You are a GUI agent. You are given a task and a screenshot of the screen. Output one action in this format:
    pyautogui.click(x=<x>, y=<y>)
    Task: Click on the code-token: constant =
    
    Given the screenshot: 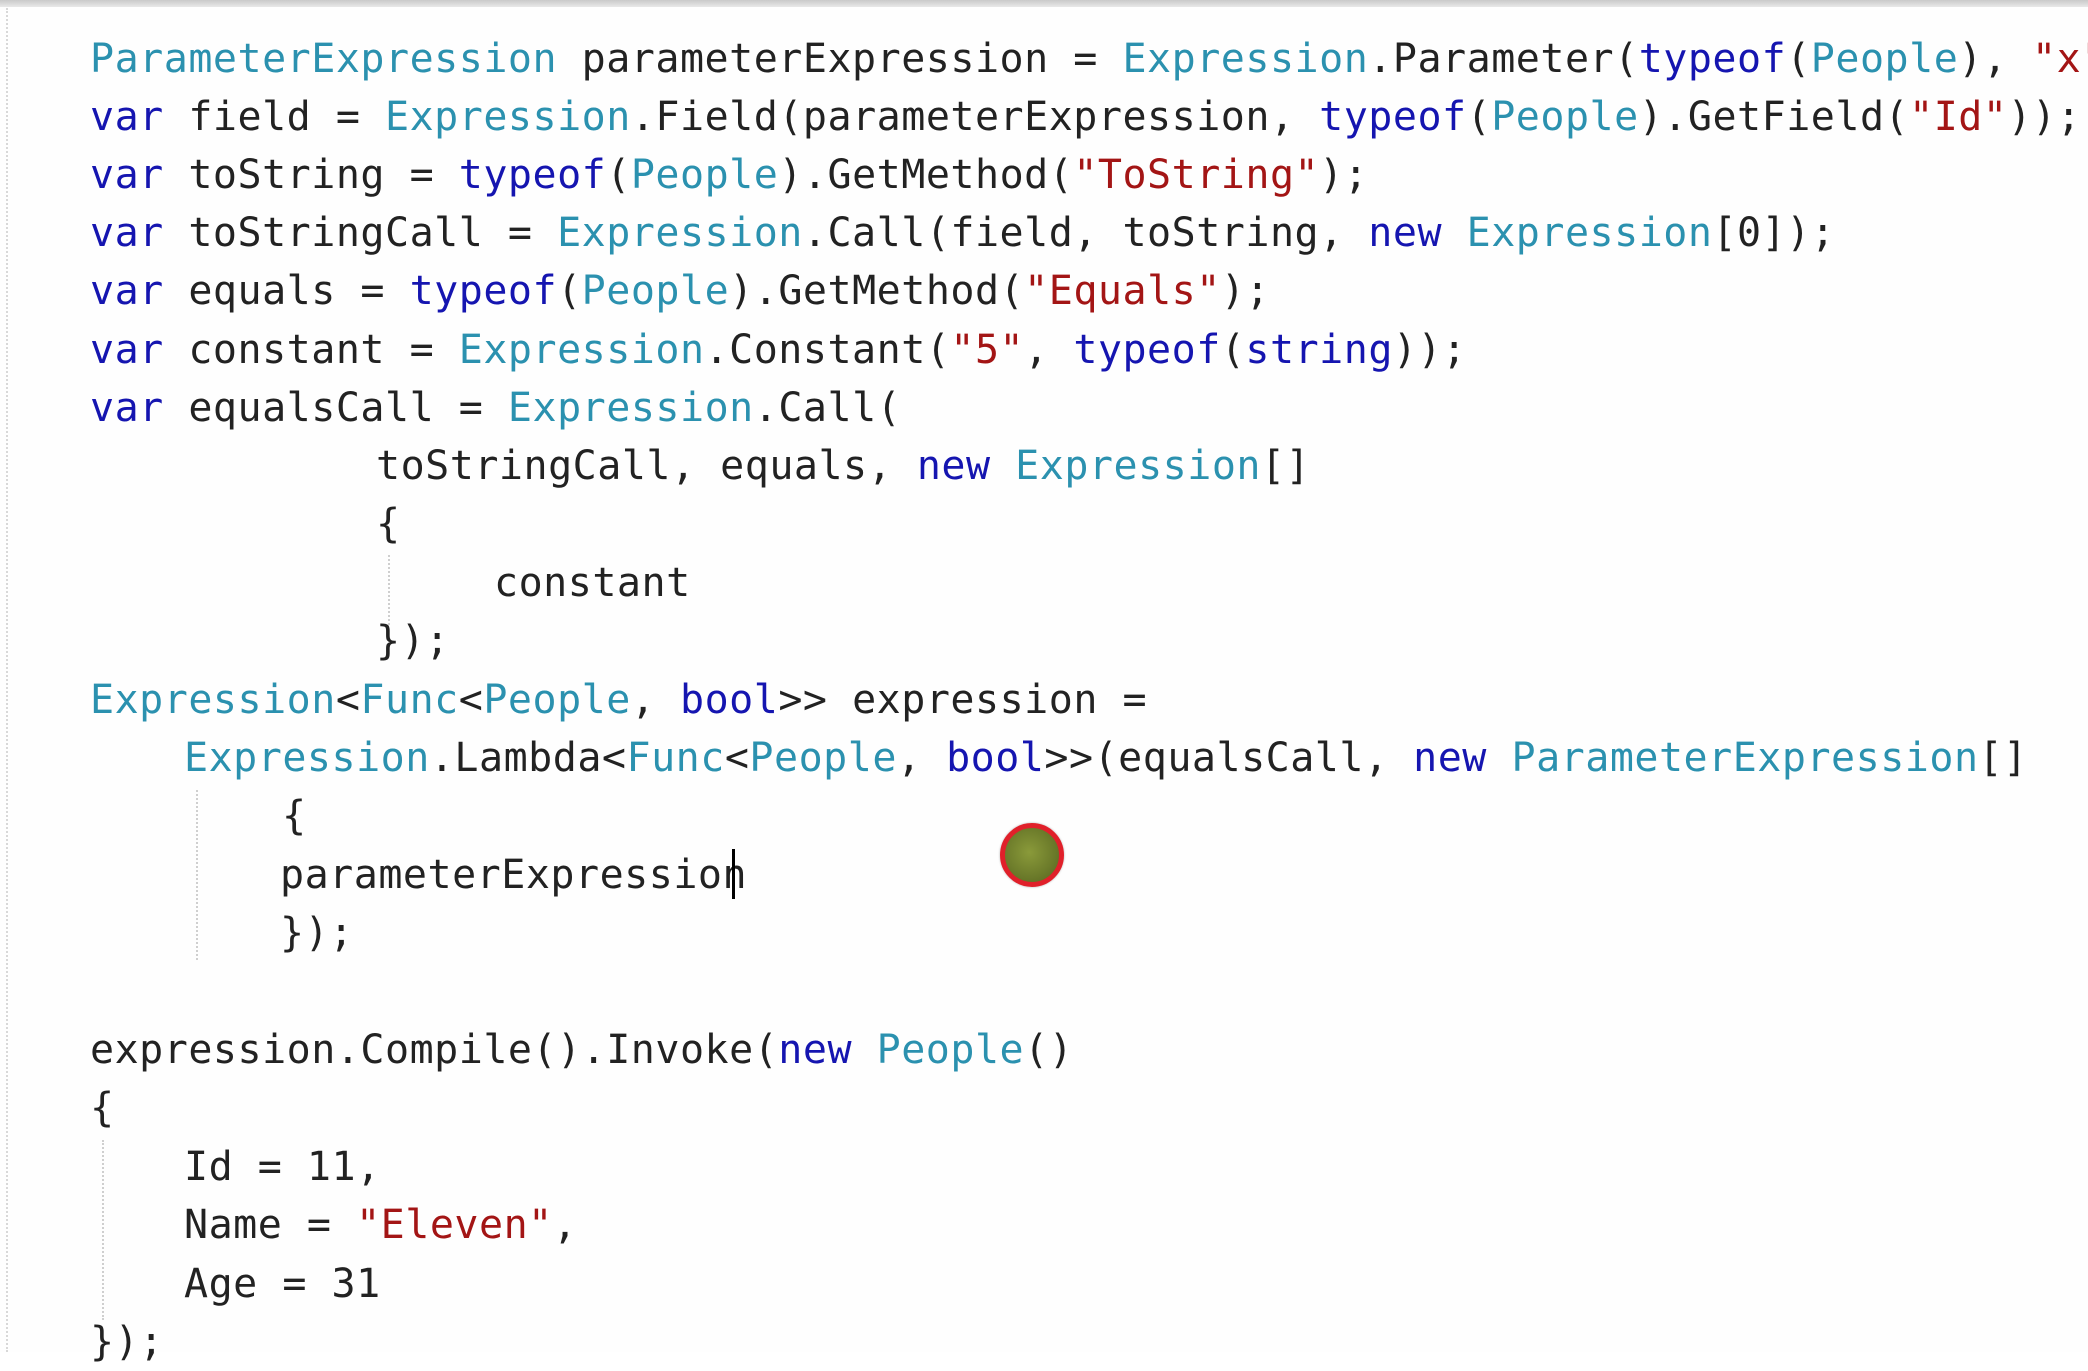 What is the action you would take?
    pyautogui.click(x=311, y=350)
    